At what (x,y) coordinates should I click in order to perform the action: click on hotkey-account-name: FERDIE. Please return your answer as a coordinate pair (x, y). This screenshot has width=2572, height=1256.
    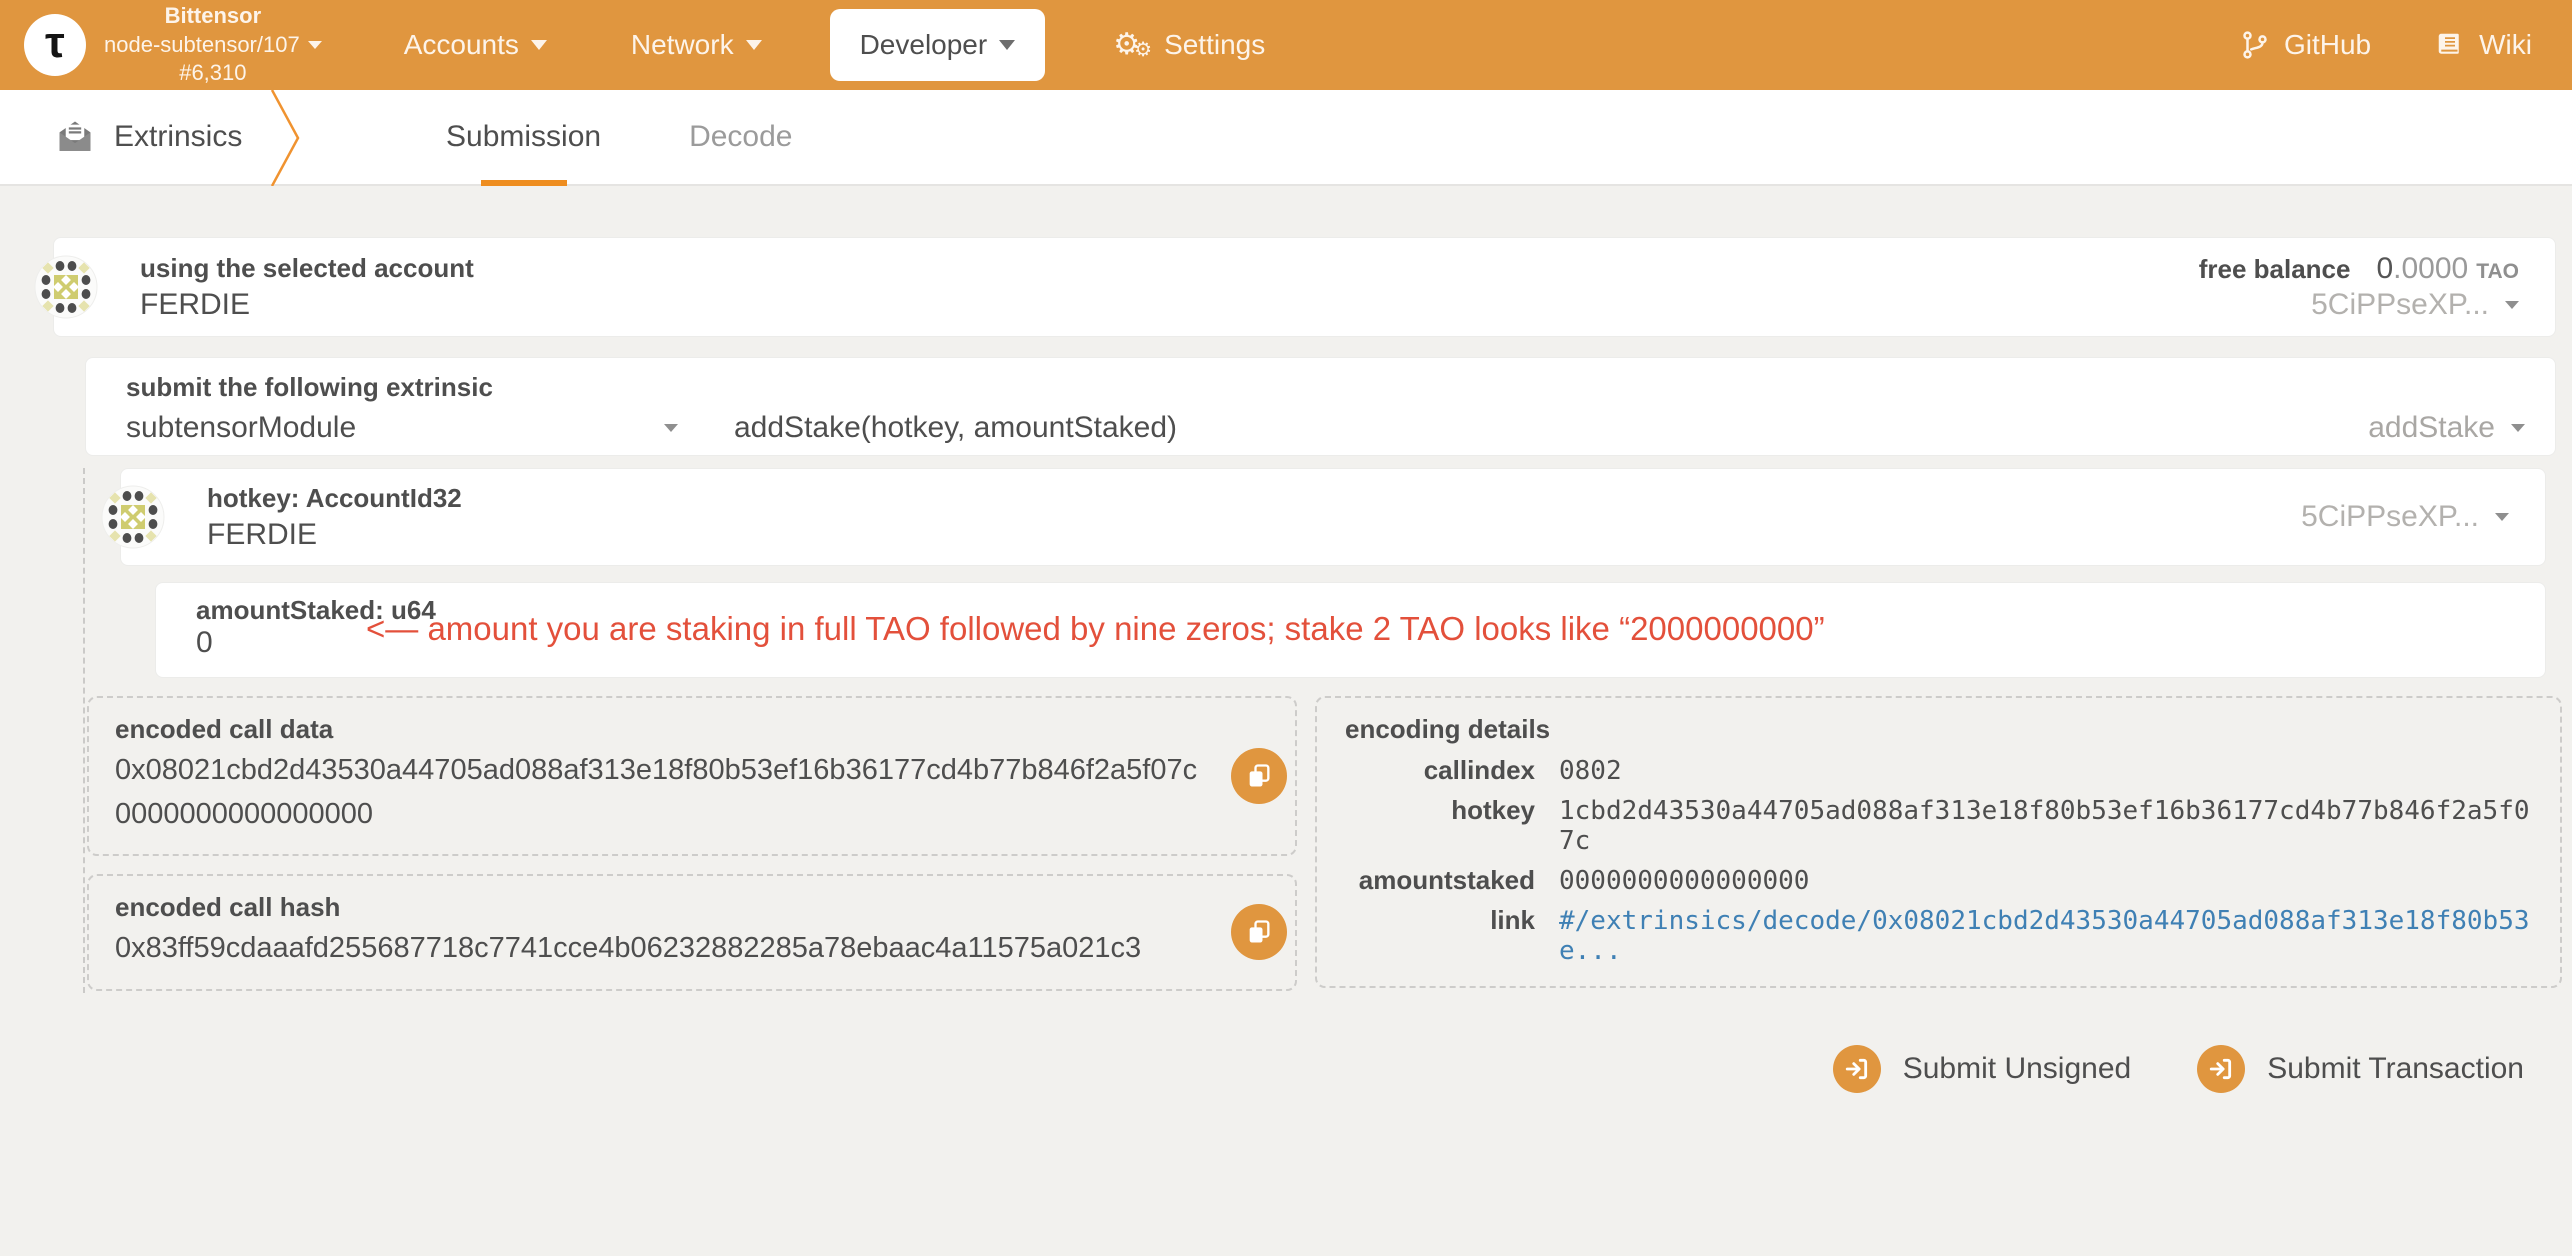
    Looking at the image, I should click on (262, 534).